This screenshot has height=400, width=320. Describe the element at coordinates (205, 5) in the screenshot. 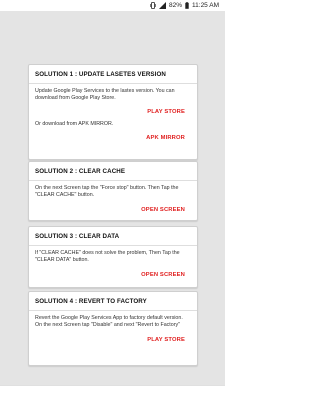

I see `clock: 11:25 AM` at that location.